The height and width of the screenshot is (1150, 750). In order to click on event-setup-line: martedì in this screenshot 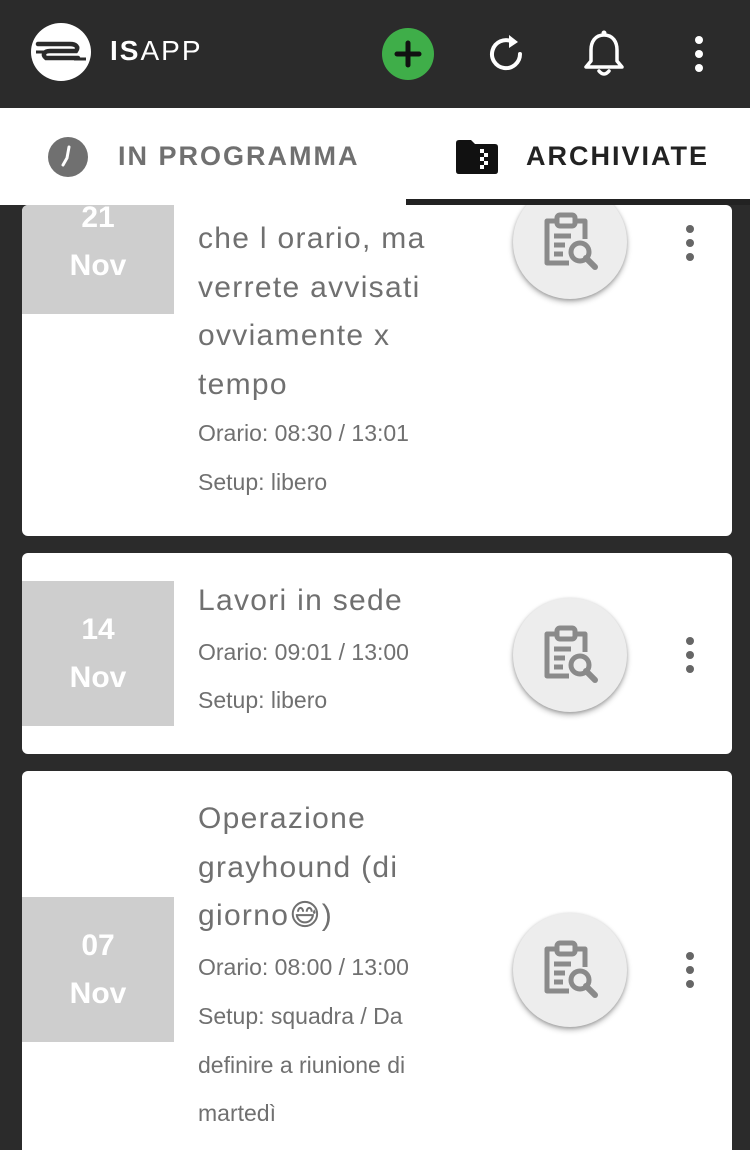, I will do `click(237, 1113)`.